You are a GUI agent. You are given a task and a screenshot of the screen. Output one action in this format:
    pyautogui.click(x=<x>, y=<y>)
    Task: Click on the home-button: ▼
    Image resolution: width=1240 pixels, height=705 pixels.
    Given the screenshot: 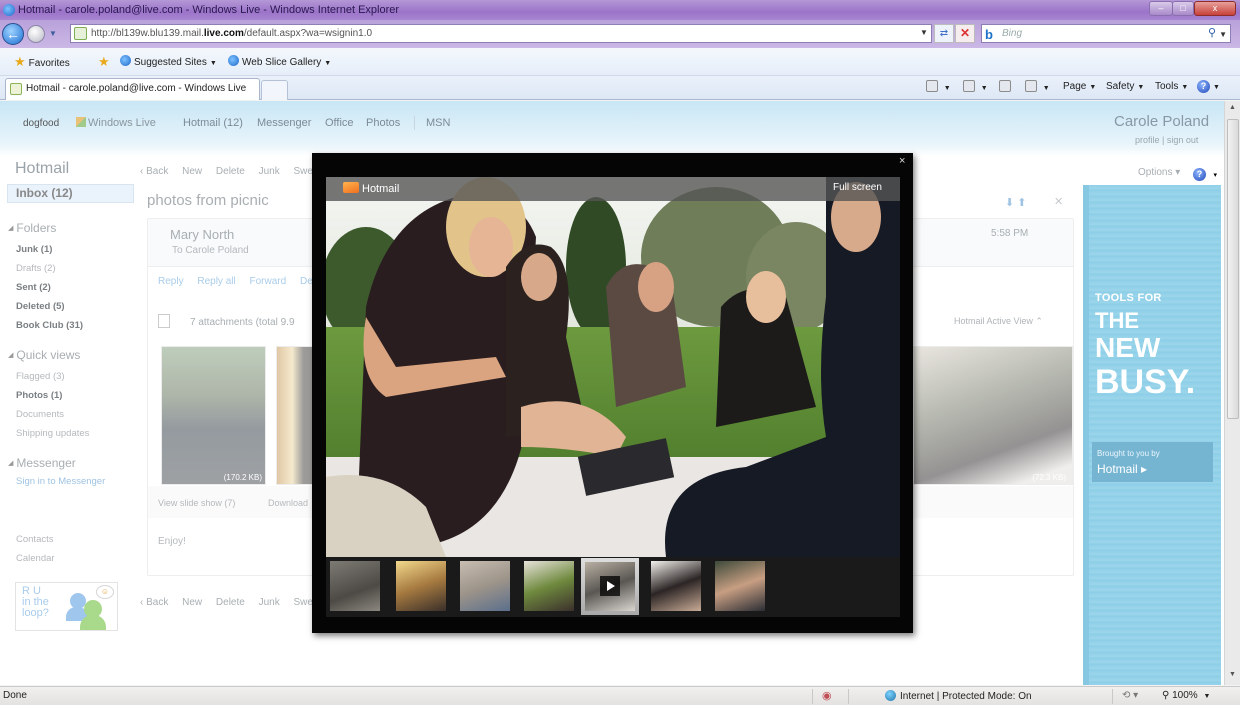 What is the action you would take?
    pyautogui.click(x=938, y=88)
    